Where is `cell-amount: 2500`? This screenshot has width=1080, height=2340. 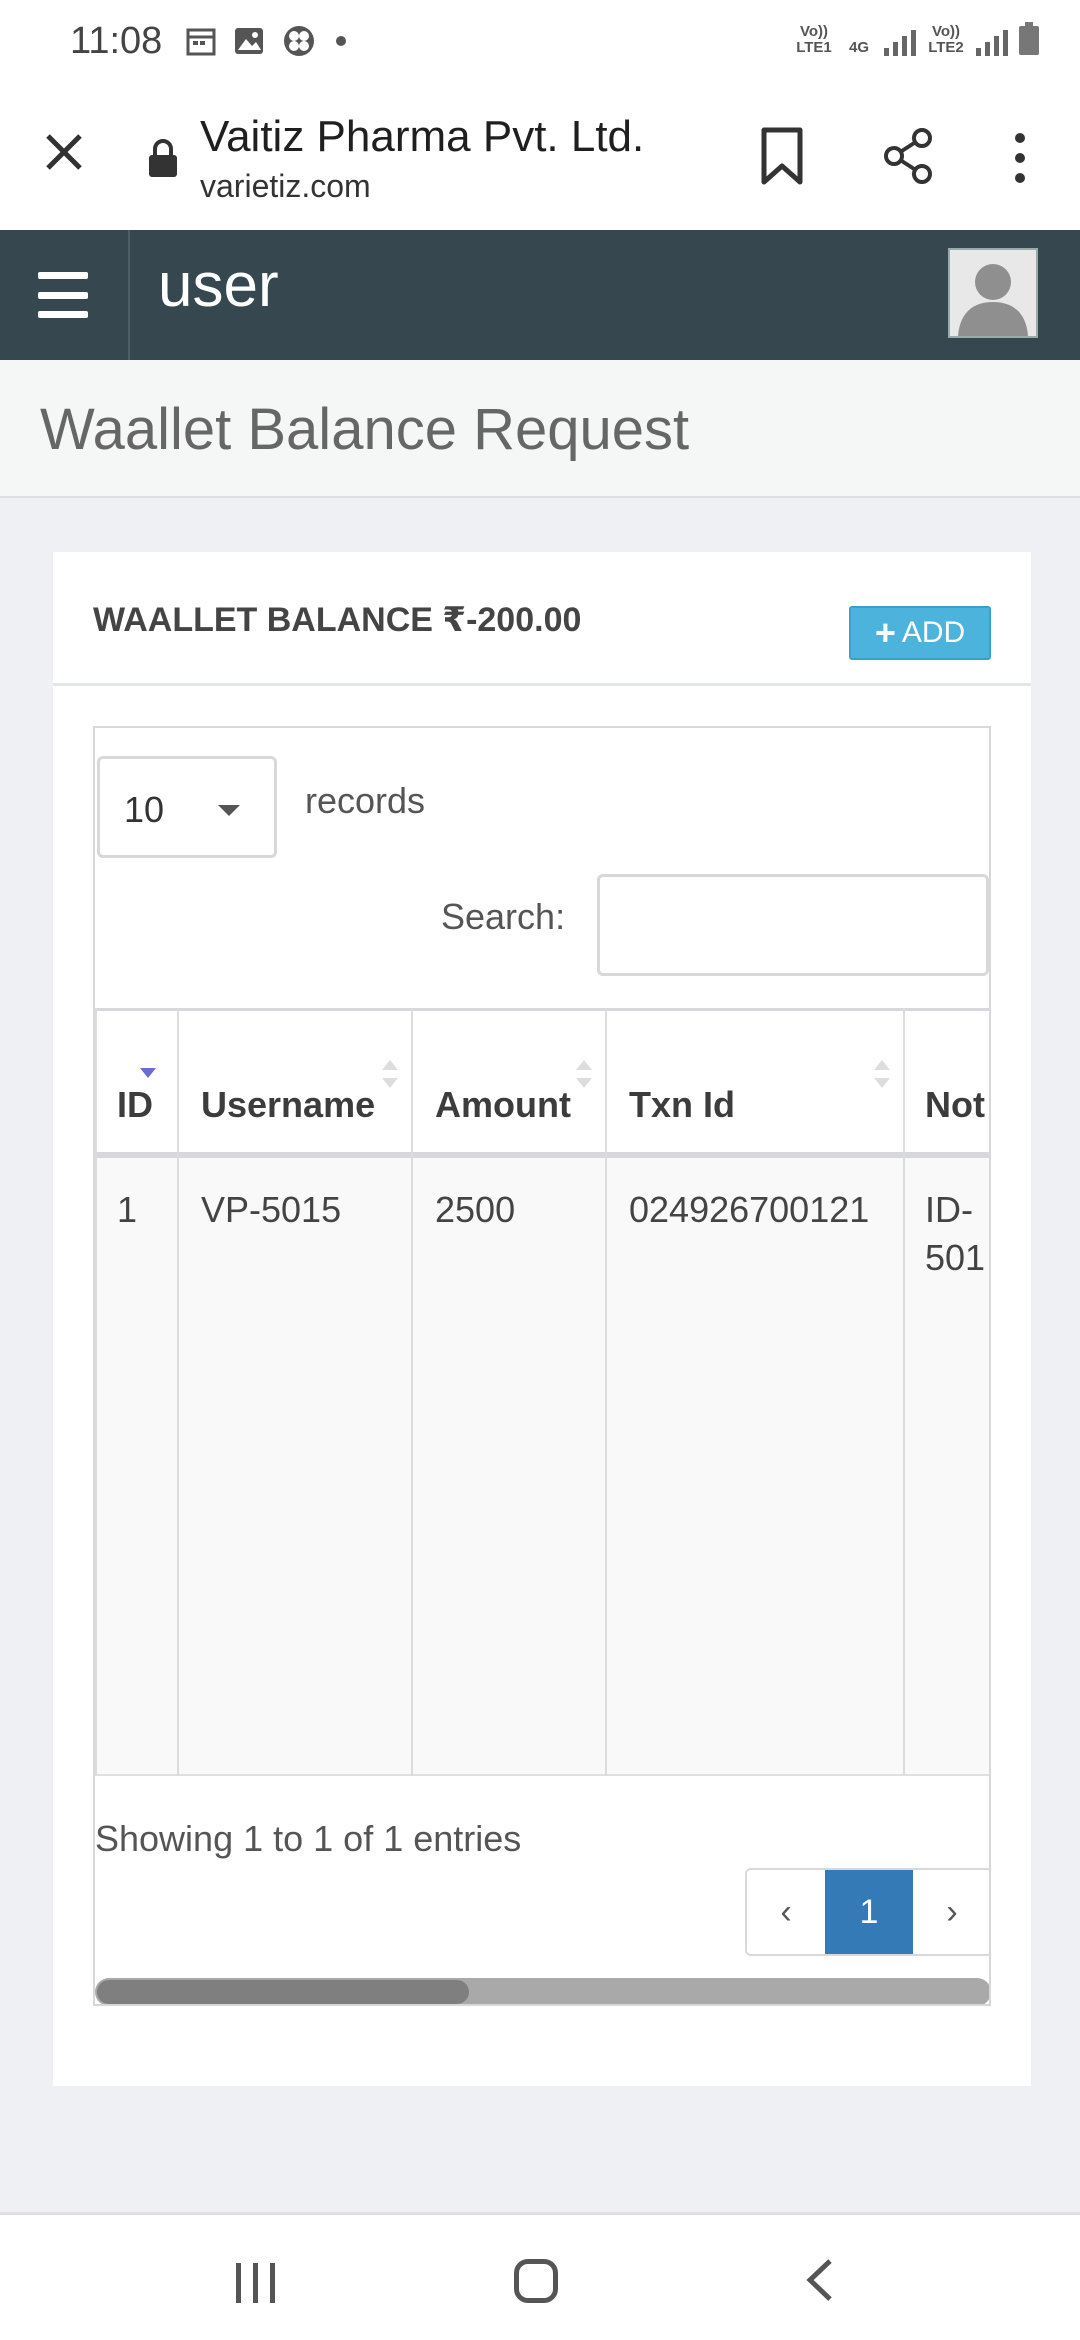
cell-amount: 2500 is located at coordinates (475, 1209).